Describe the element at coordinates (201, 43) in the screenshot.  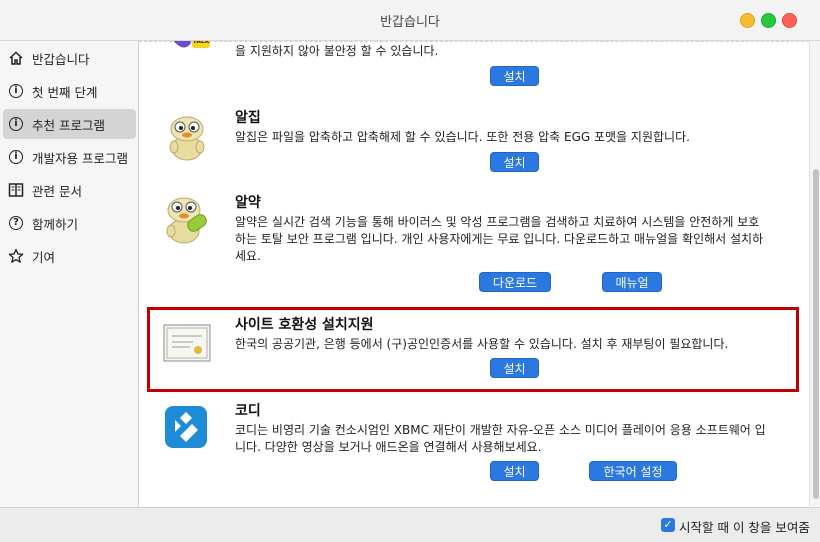
I see `svg-text: TALK` at that location.